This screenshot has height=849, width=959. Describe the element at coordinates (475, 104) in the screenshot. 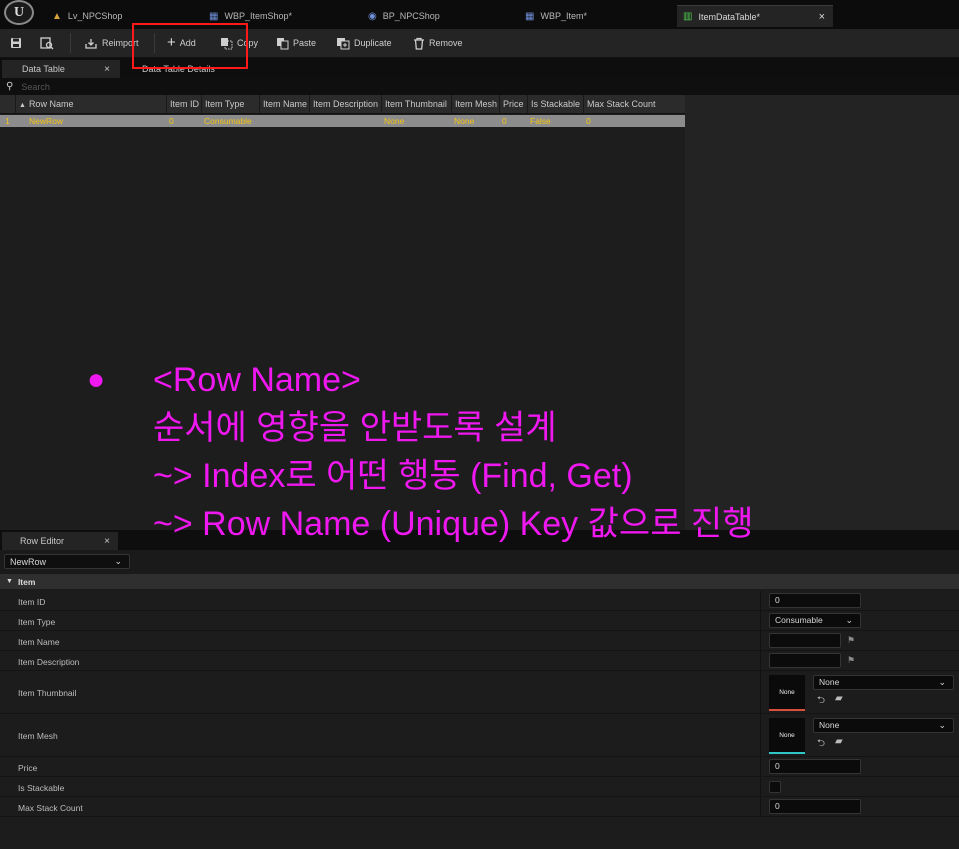

I see `column-header-item-mesh: Item Mesh` at that location.